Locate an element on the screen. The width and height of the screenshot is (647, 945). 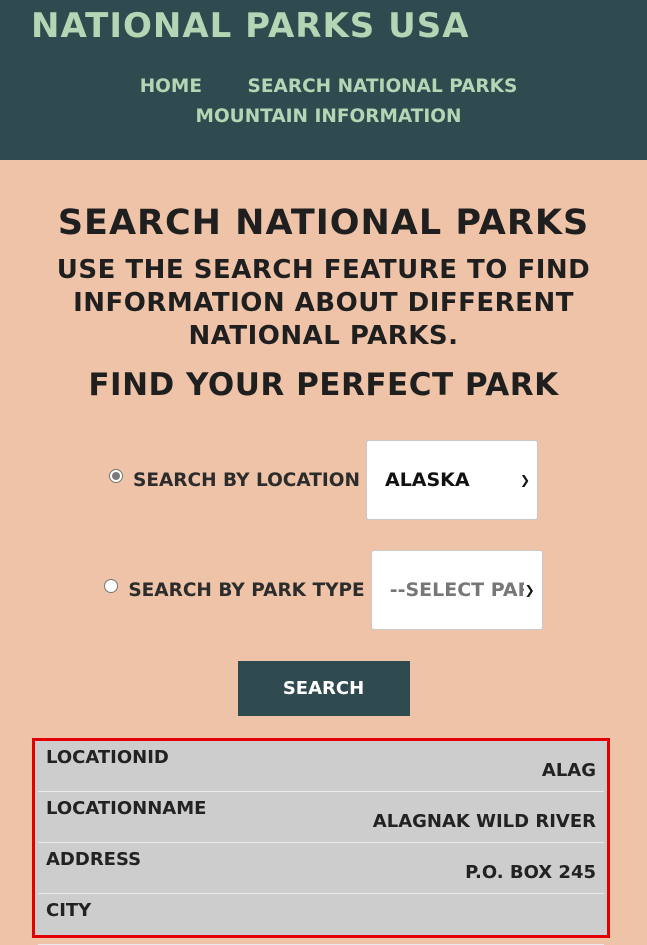
park-type-radio is located at coordinates (111, 586).